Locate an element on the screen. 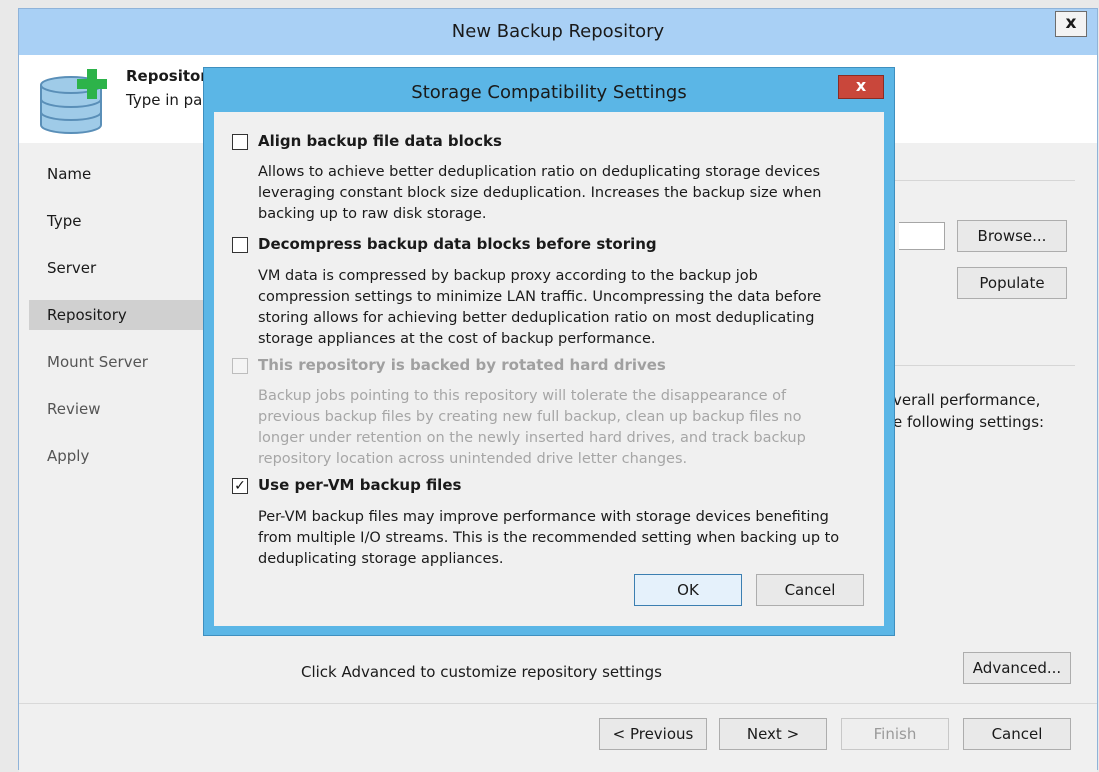 This screenshot has height=772, width=1099. align-blocks-checkbox is located at coordinates (240, 142).